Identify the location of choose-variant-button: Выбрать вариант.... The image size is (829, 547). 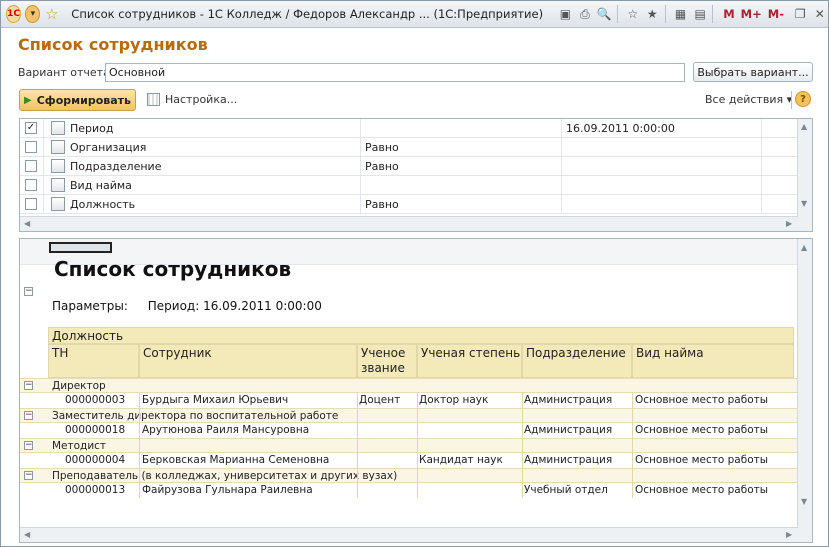
(753, 72).